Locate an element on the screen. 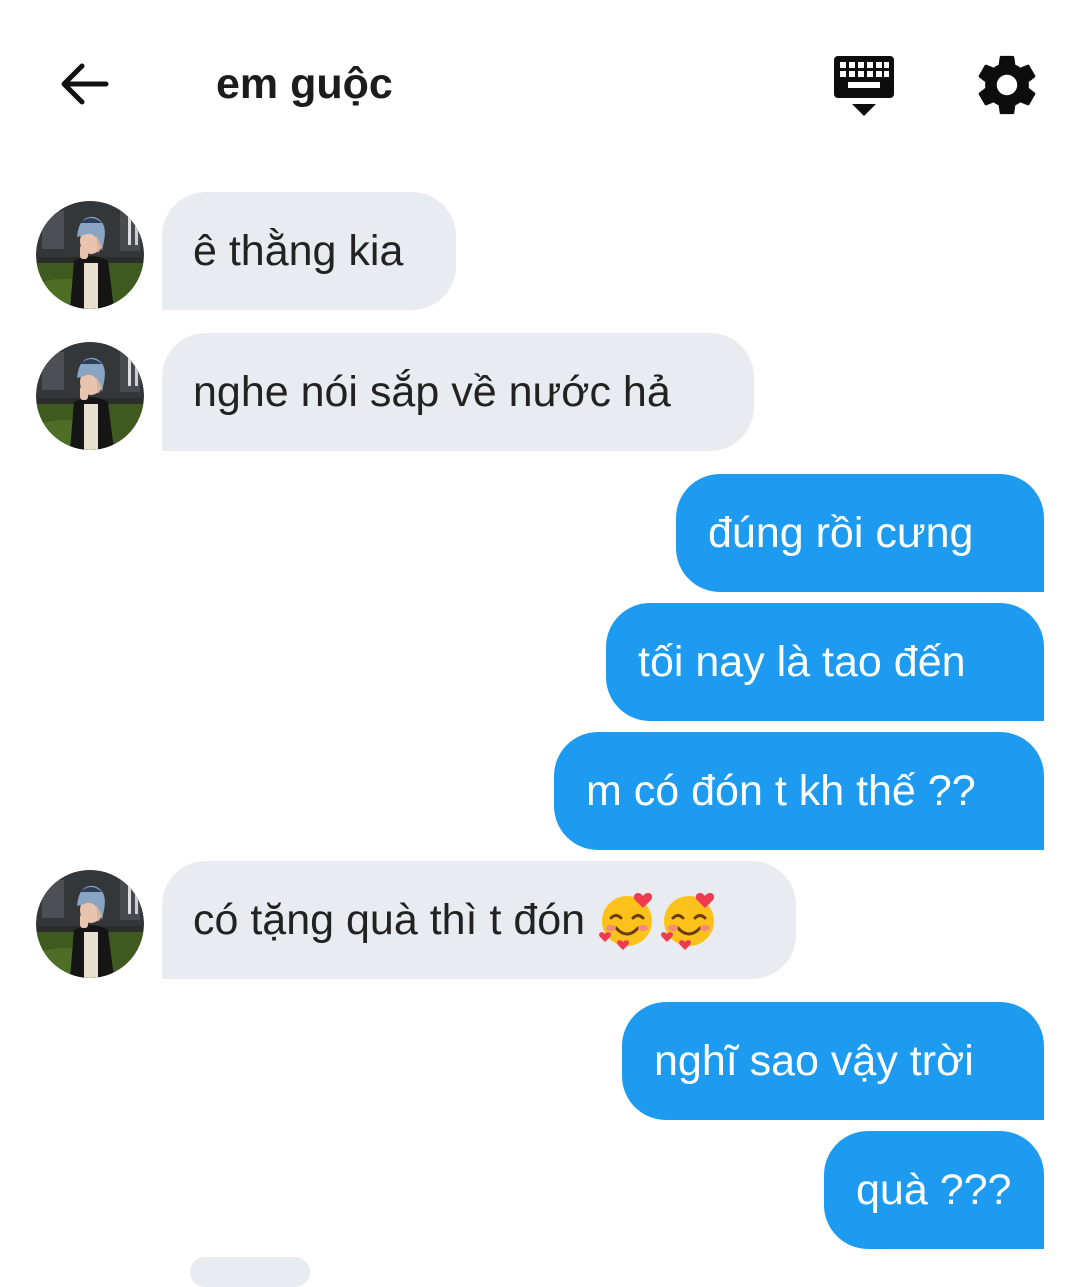 This screenshot has width=1080, height=1287. conversation-title: em guộc is located at coordinates (304, 84).